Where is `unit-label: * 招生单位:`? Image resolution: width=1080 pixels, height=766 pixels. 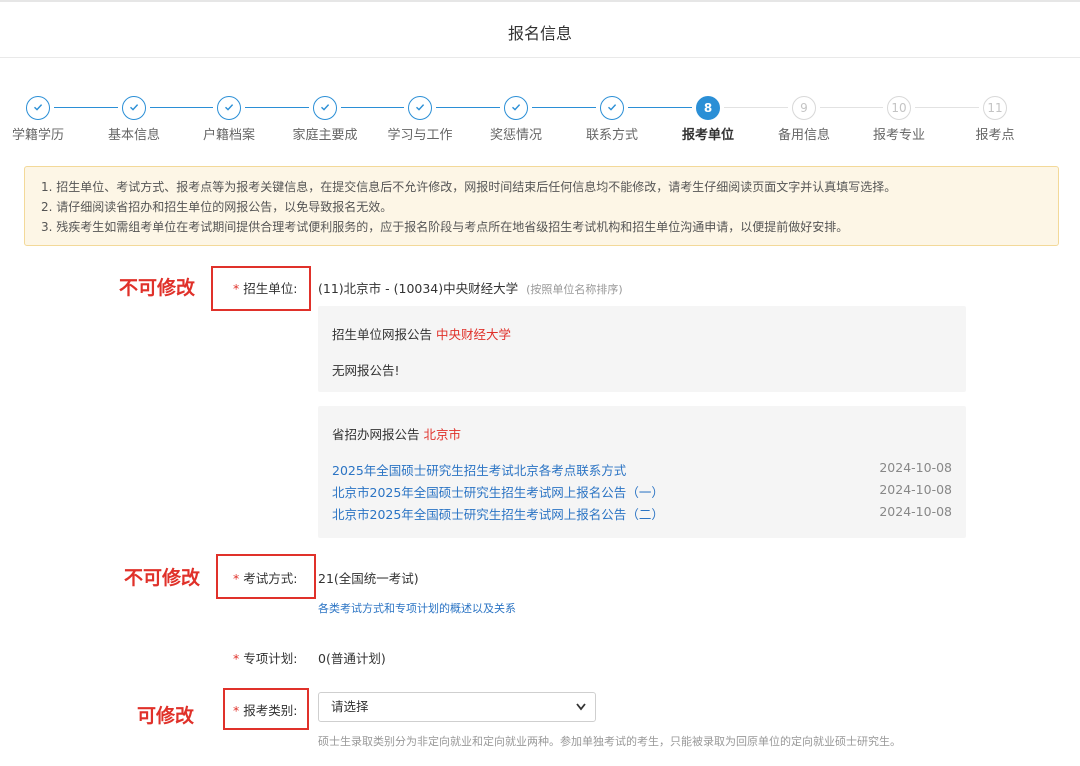
unit-label: * 招生单位: is located at coordinates (265, 287).